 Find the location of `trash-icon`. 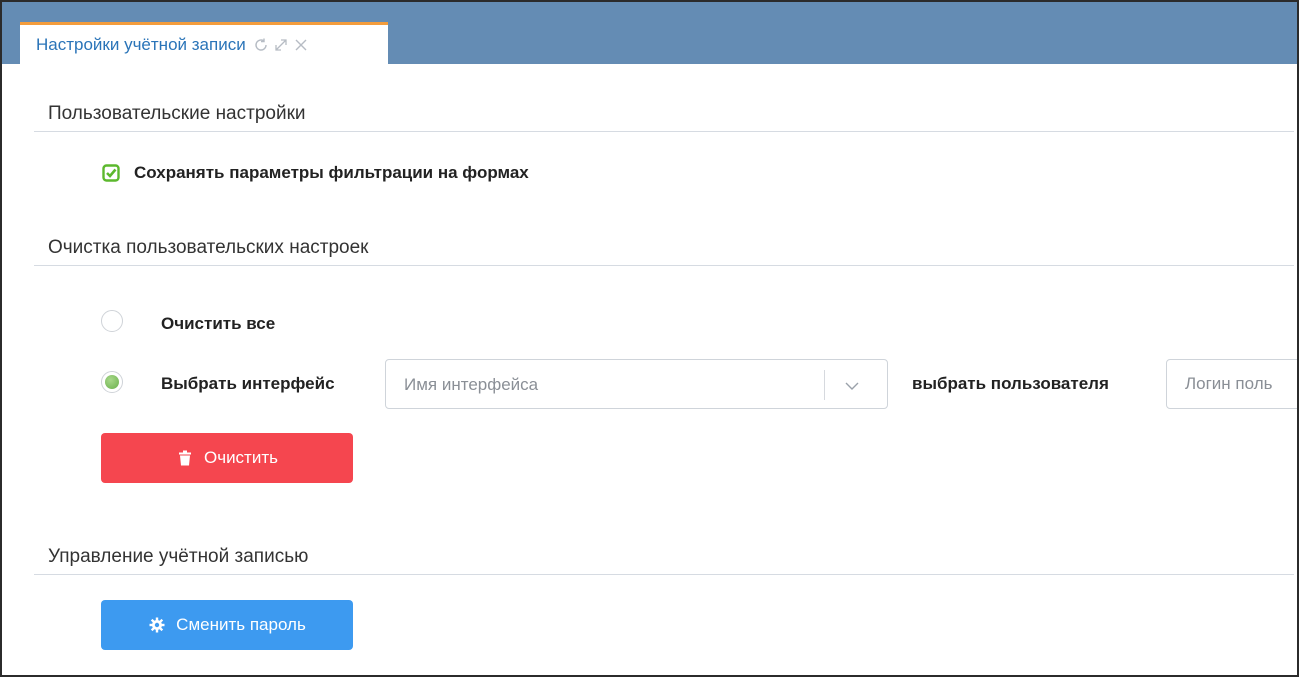

trash-icon is located at coordinates (185, 458).